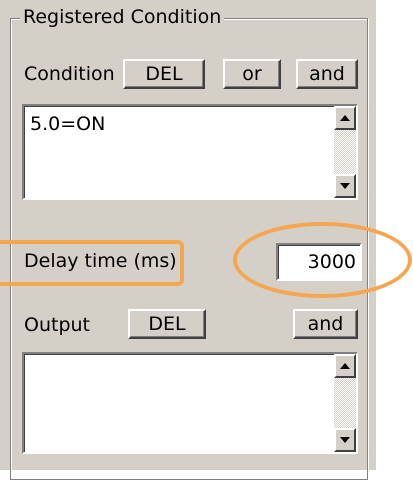 This screenshot has height=480, width=413. I want to click on output-list-scrollbar, so click(345, 403).